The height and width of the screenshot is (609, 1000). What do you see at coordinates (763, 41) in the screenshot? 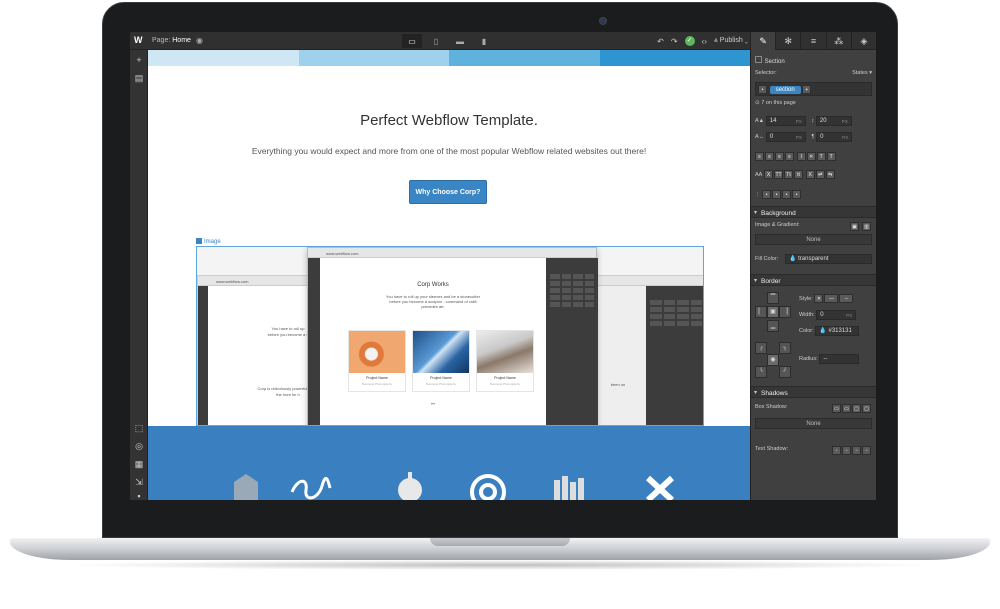
I see `style-brush-icon: ✎` at bounding box center [763, 41].